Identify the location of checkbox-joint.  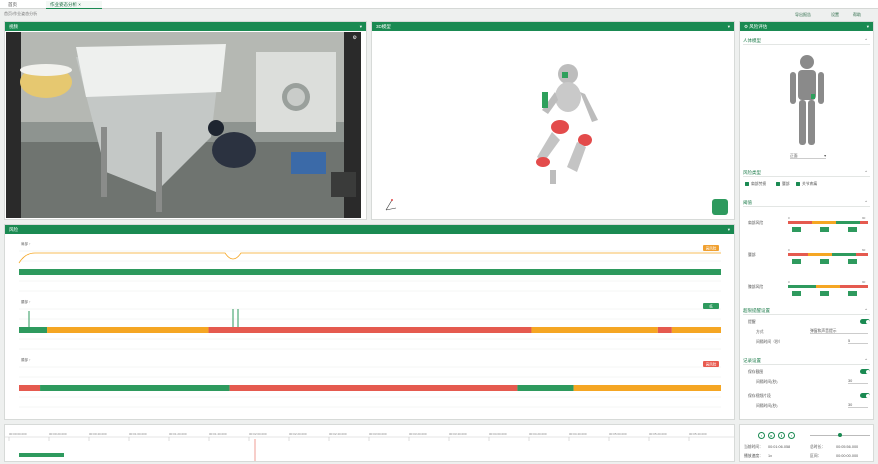
(798, 184).